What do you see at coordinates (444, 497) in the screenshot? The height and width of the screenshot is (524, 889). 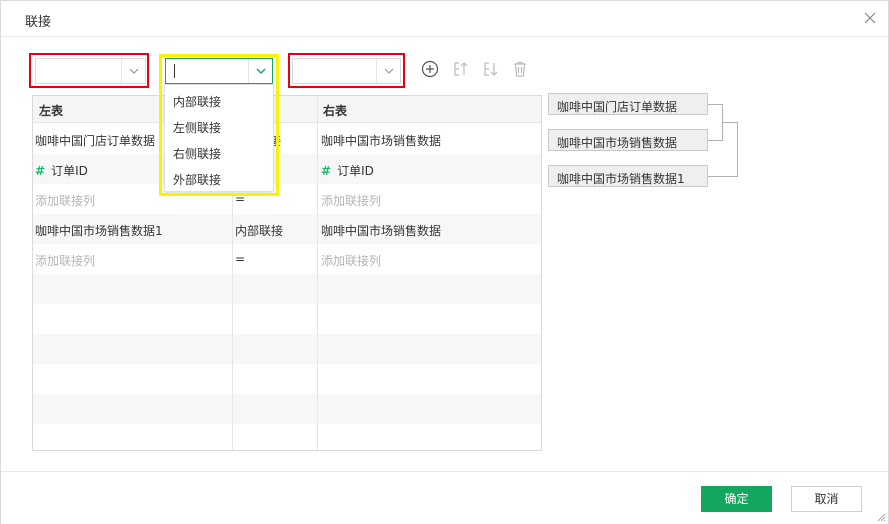 I see `dialog-footer: 确定 取消` at bounding box center [444, 497].